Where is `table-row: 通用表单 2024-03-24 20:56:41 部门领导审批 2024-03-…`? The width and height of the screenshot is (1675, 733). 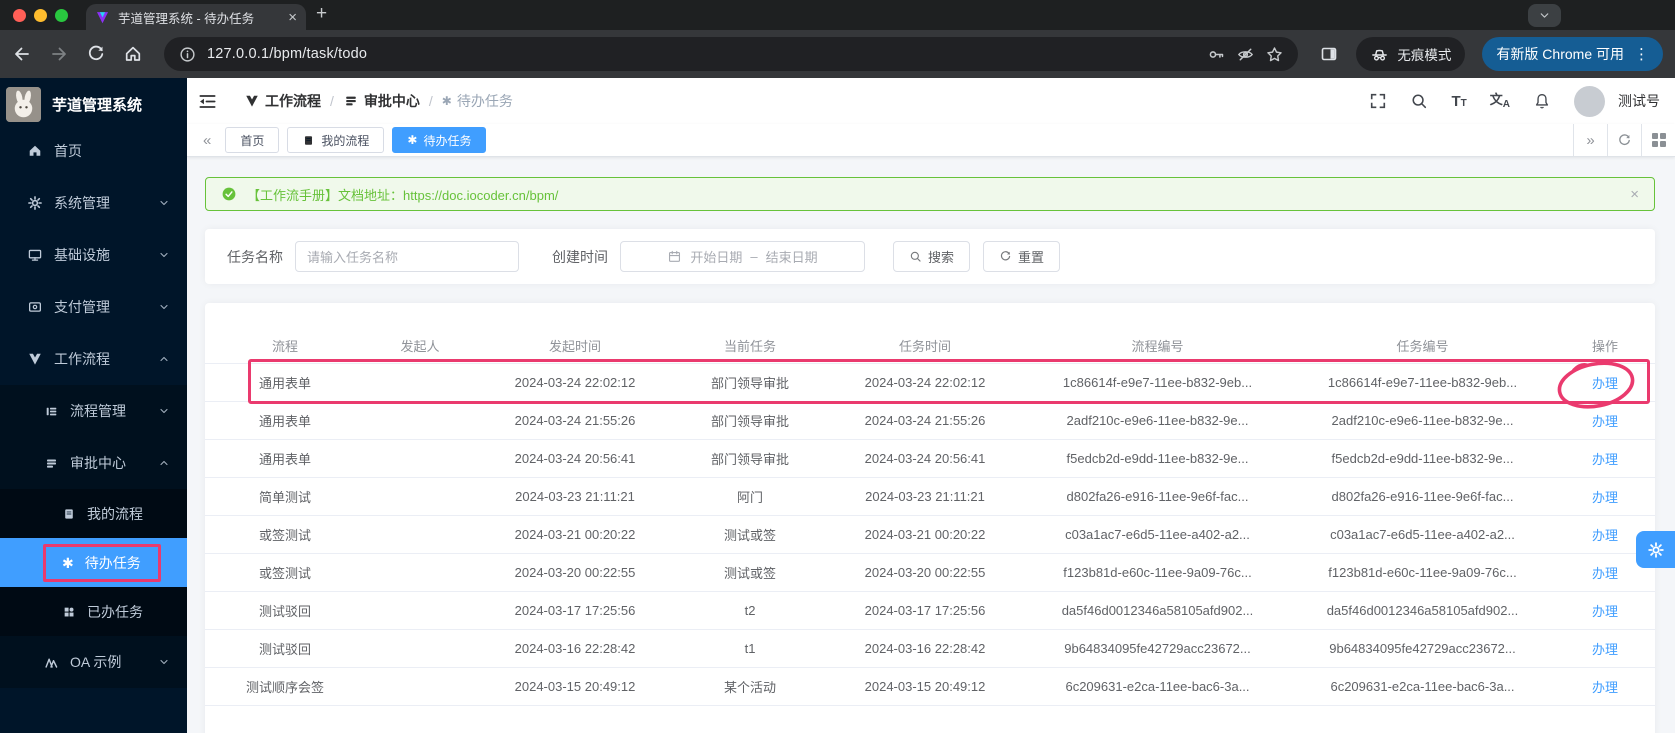 table-row: 通用表单 2024-03-24 20:56:41 部门领导审批 2024-03-… is located at coordinates (930, 459).